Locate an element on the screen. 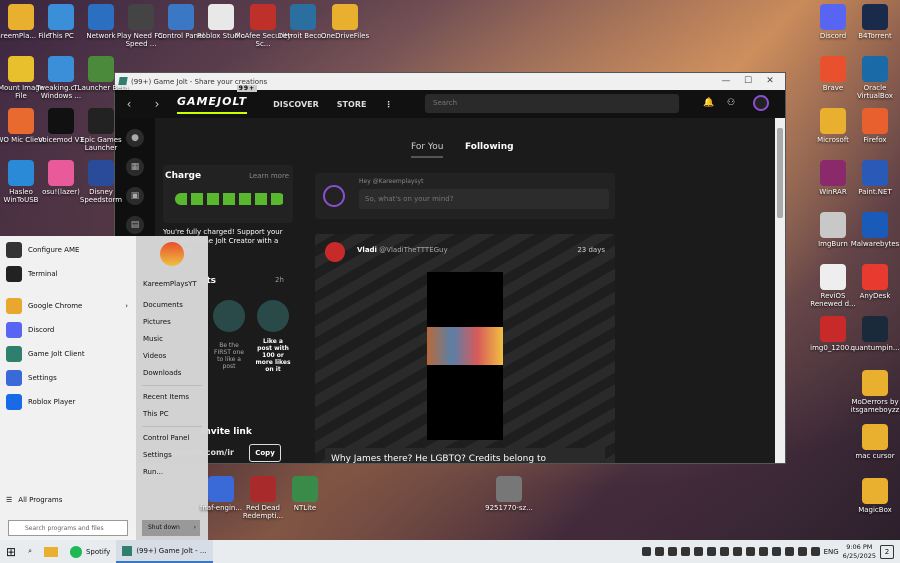 This screenshot has height=563, width=900. quests-timer: 2h is located at coordinates (279, 280).